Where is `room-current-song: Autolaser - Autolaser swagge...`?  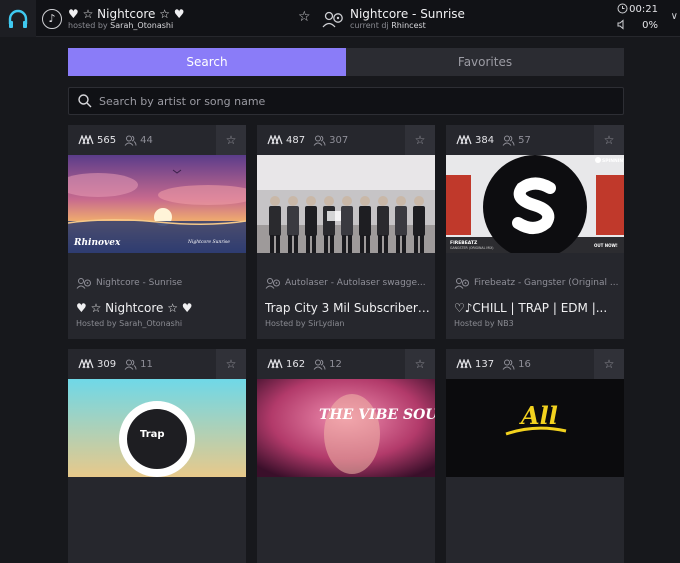
room-current-song: Autolaser - Autolaser swagge... is located at coordinates (347, 283).